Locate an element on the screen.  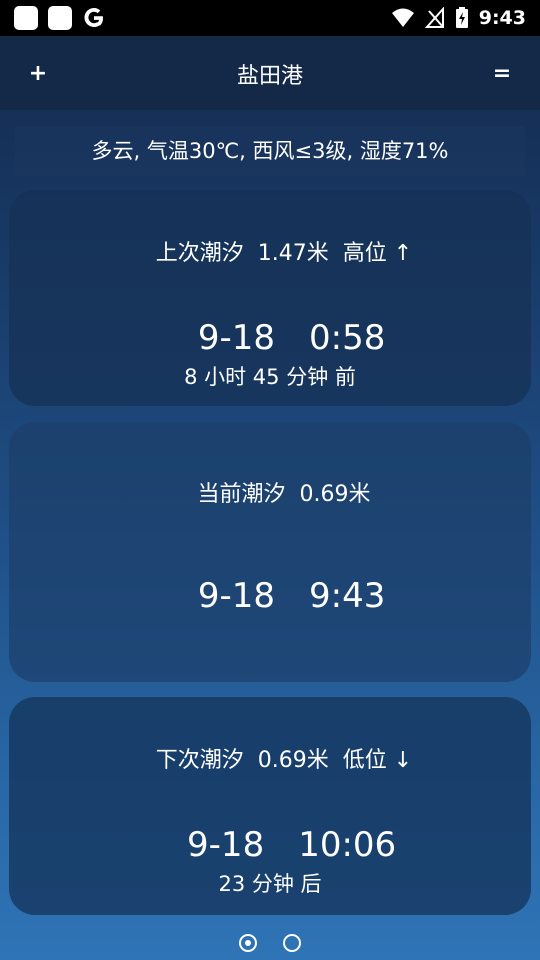
weather-summary: 多云, 气温30℃, 西风≤3级, 湿度71% is located at coordinates (270, 151).